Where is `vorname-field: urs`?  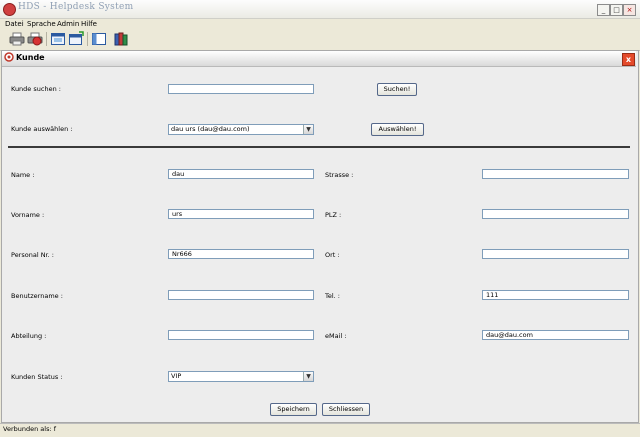 vorname-field: urs is located at coordinates (241, 214).